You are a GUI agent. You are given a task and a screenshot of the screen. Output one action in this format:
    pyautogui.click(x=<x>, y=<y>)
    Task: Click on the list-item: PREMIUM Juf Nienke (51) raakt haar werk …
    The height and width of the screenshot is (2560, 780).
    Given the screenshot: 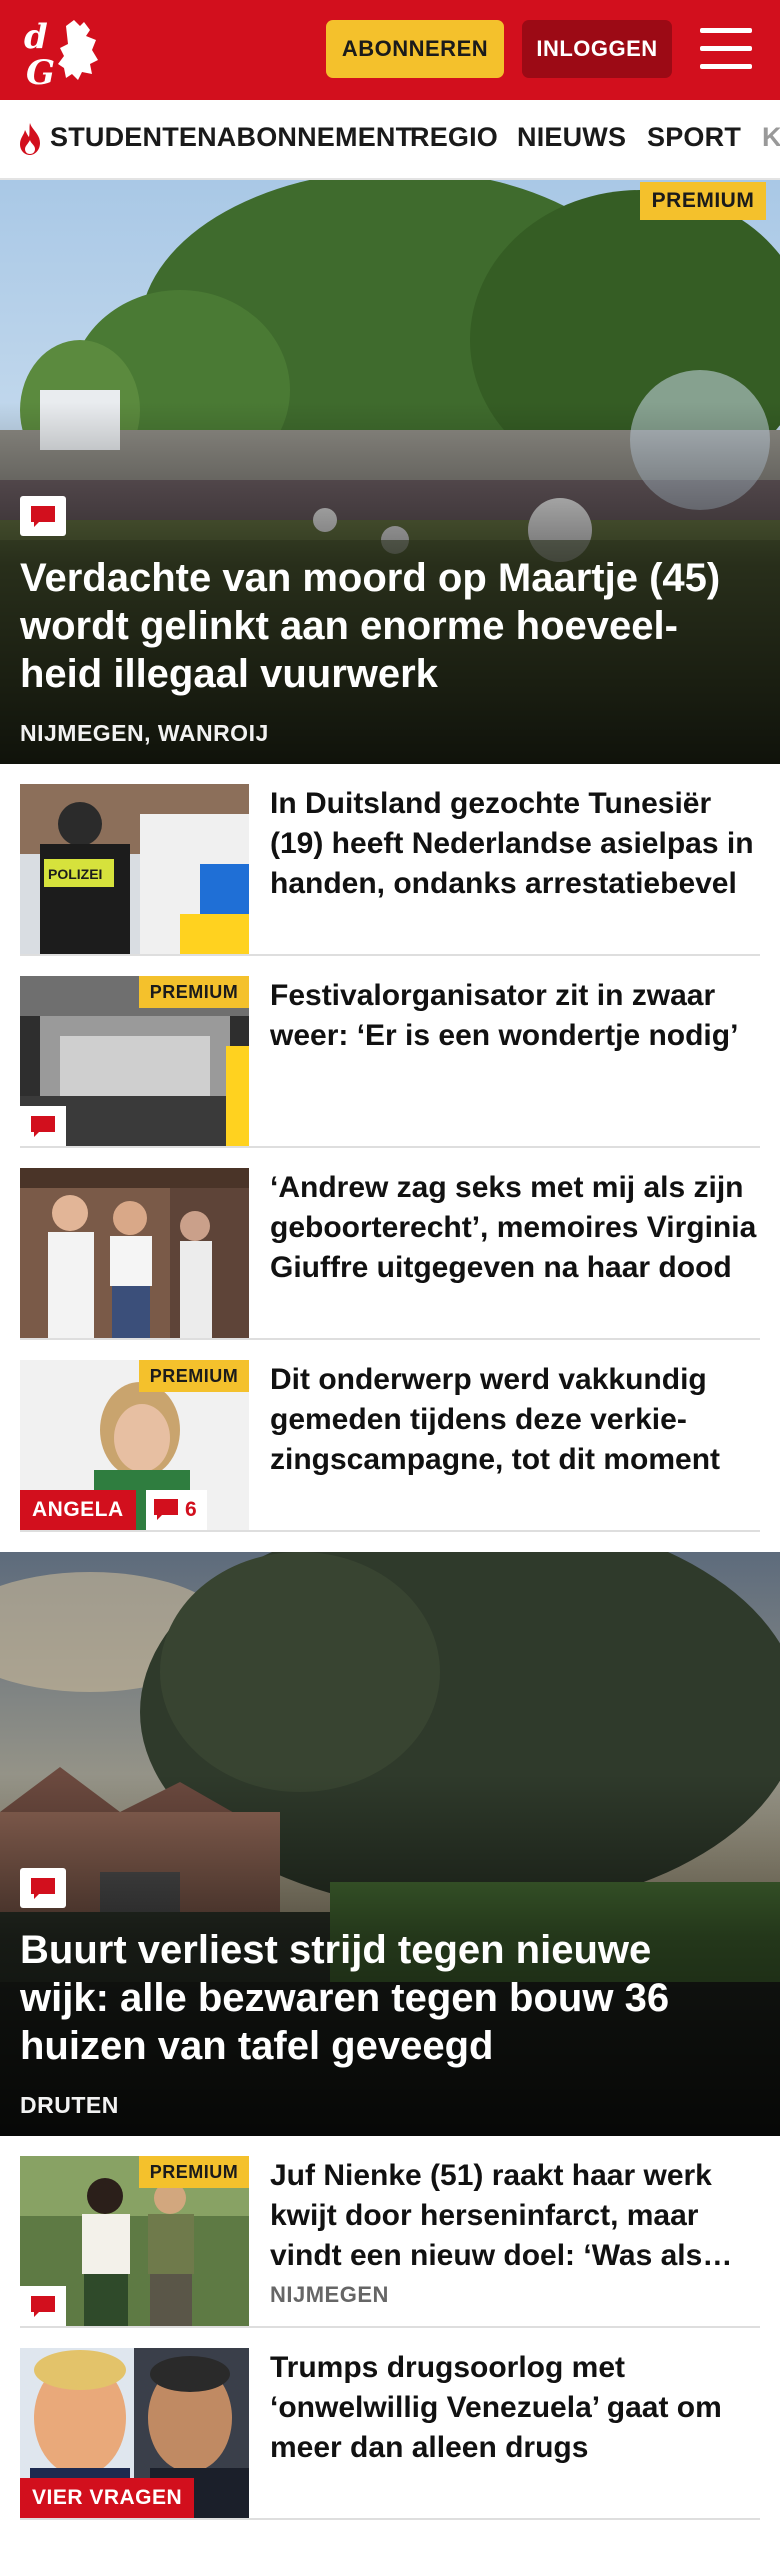 What is the action you would take?
    pyautogui.click(x=390, y=2242)
    